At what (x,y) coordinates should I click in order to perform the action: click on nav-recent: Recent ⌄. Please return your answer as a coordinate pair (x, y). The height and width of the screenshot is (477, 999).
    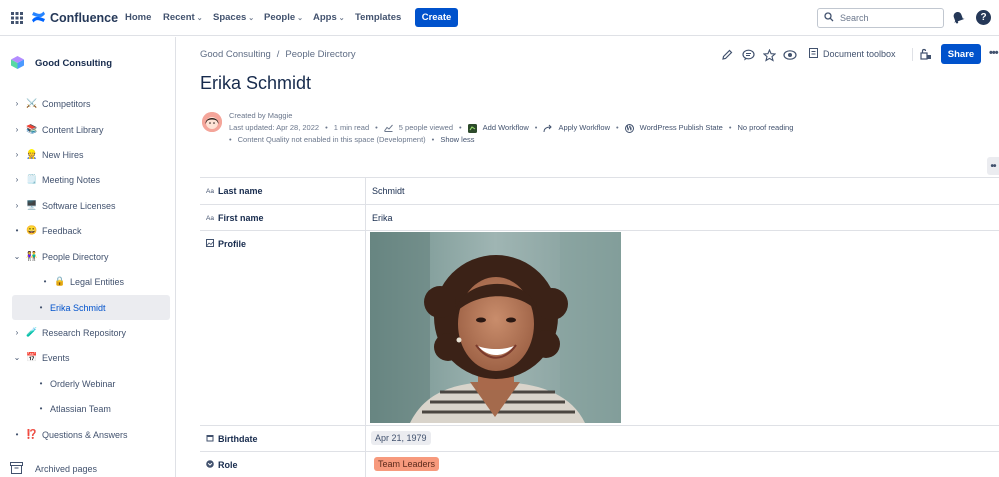
    Looking at the image, I should click on (183, 17).